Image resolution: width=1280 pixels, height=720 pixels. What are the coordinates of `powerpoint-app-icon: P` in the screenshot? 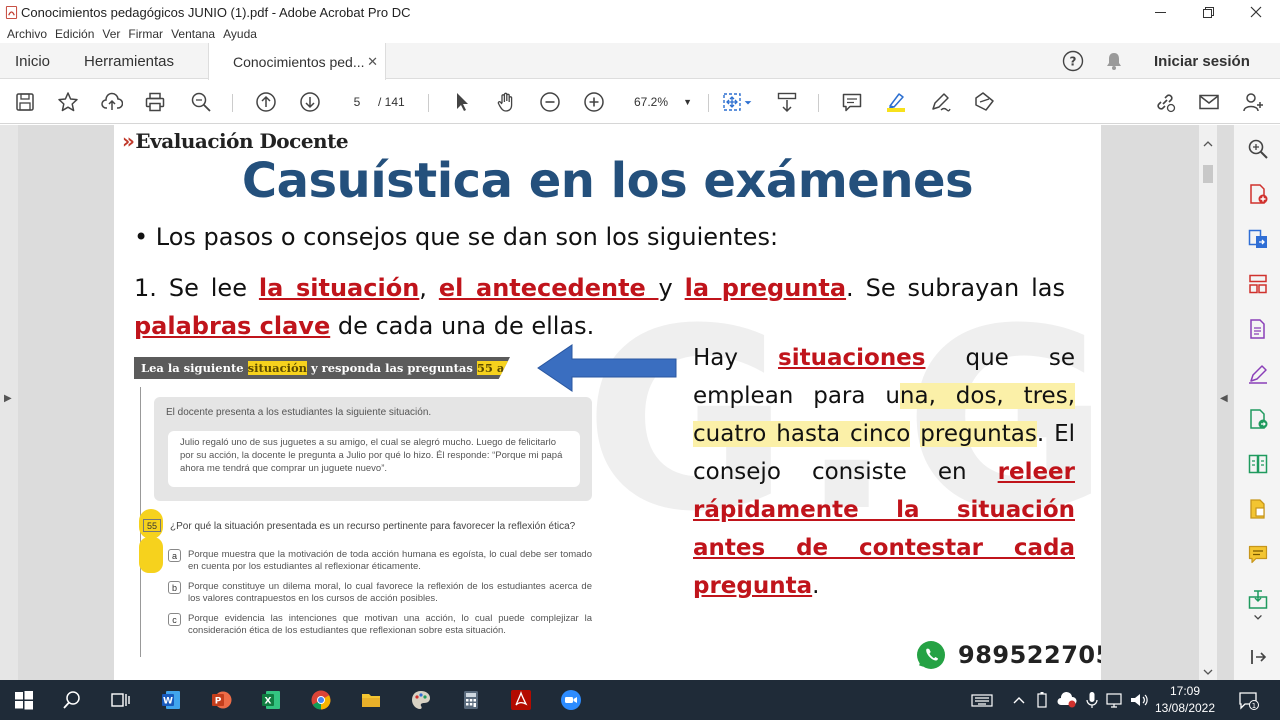 It's located at (221, 700).